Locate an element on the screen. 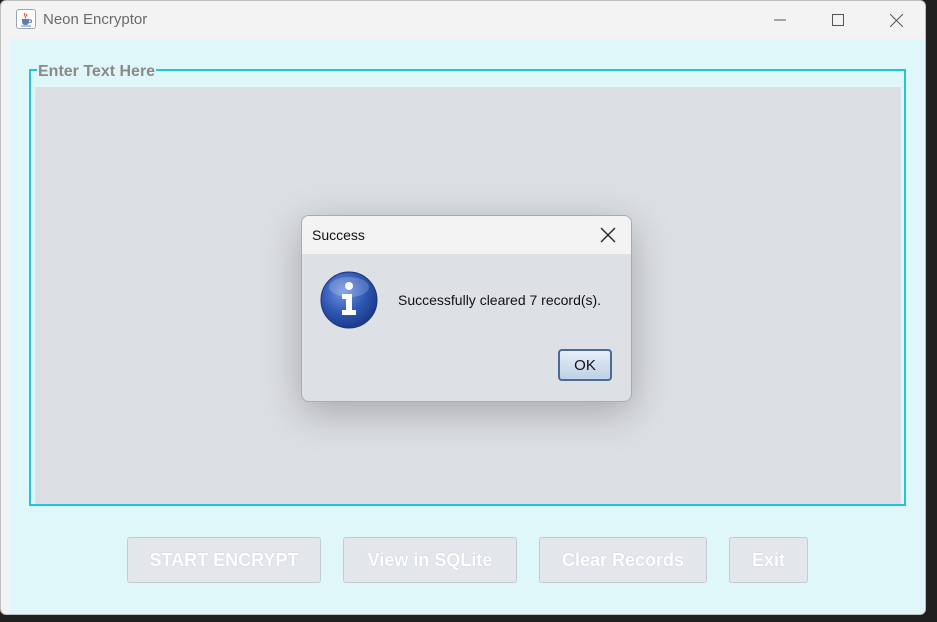  minimize-button is located at coordinates (780, 20).